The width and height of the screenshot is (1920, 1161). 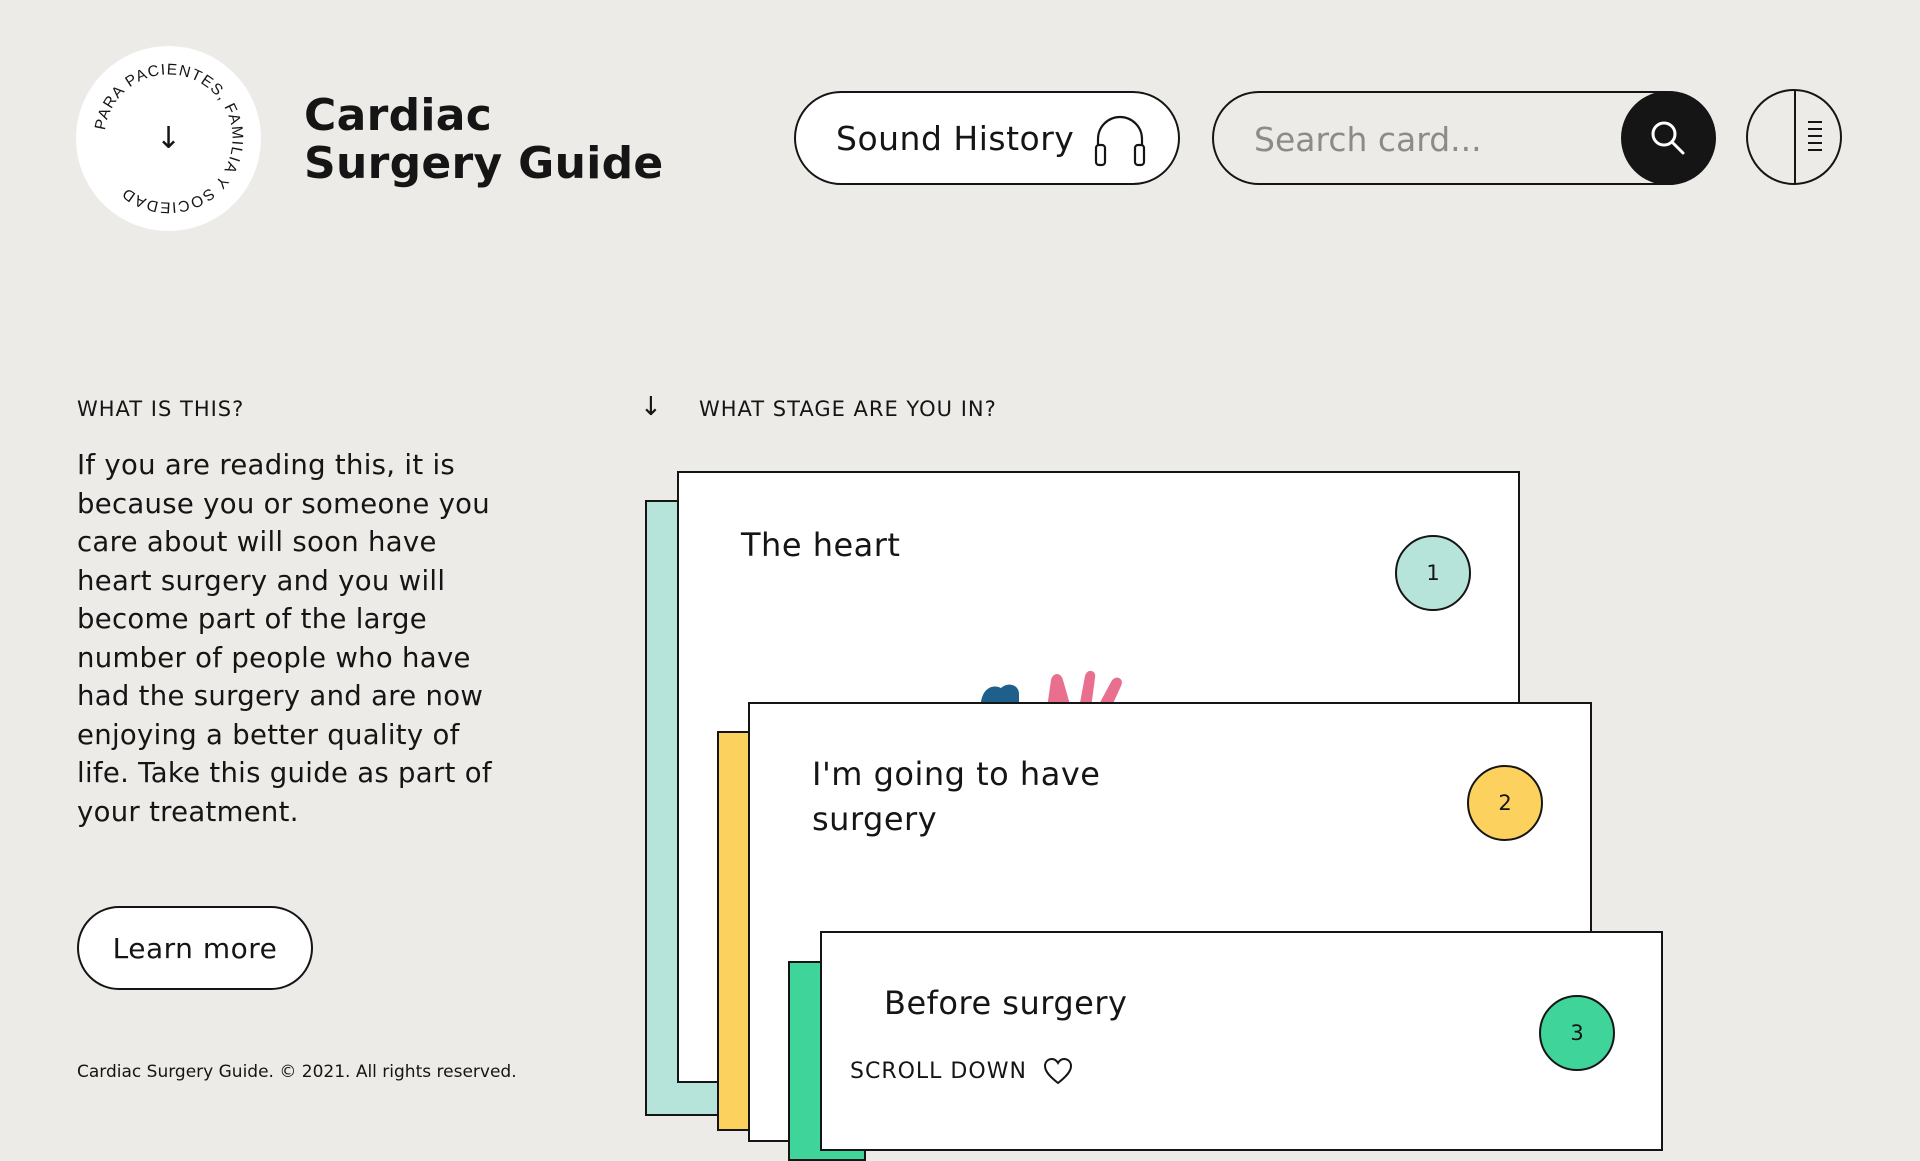 What do you see at coordinates (848, 409) in the screenshot?
I see `what-stage-label: WHAT STAGE ARE YOU IN?` at bounding box center [848, 409].